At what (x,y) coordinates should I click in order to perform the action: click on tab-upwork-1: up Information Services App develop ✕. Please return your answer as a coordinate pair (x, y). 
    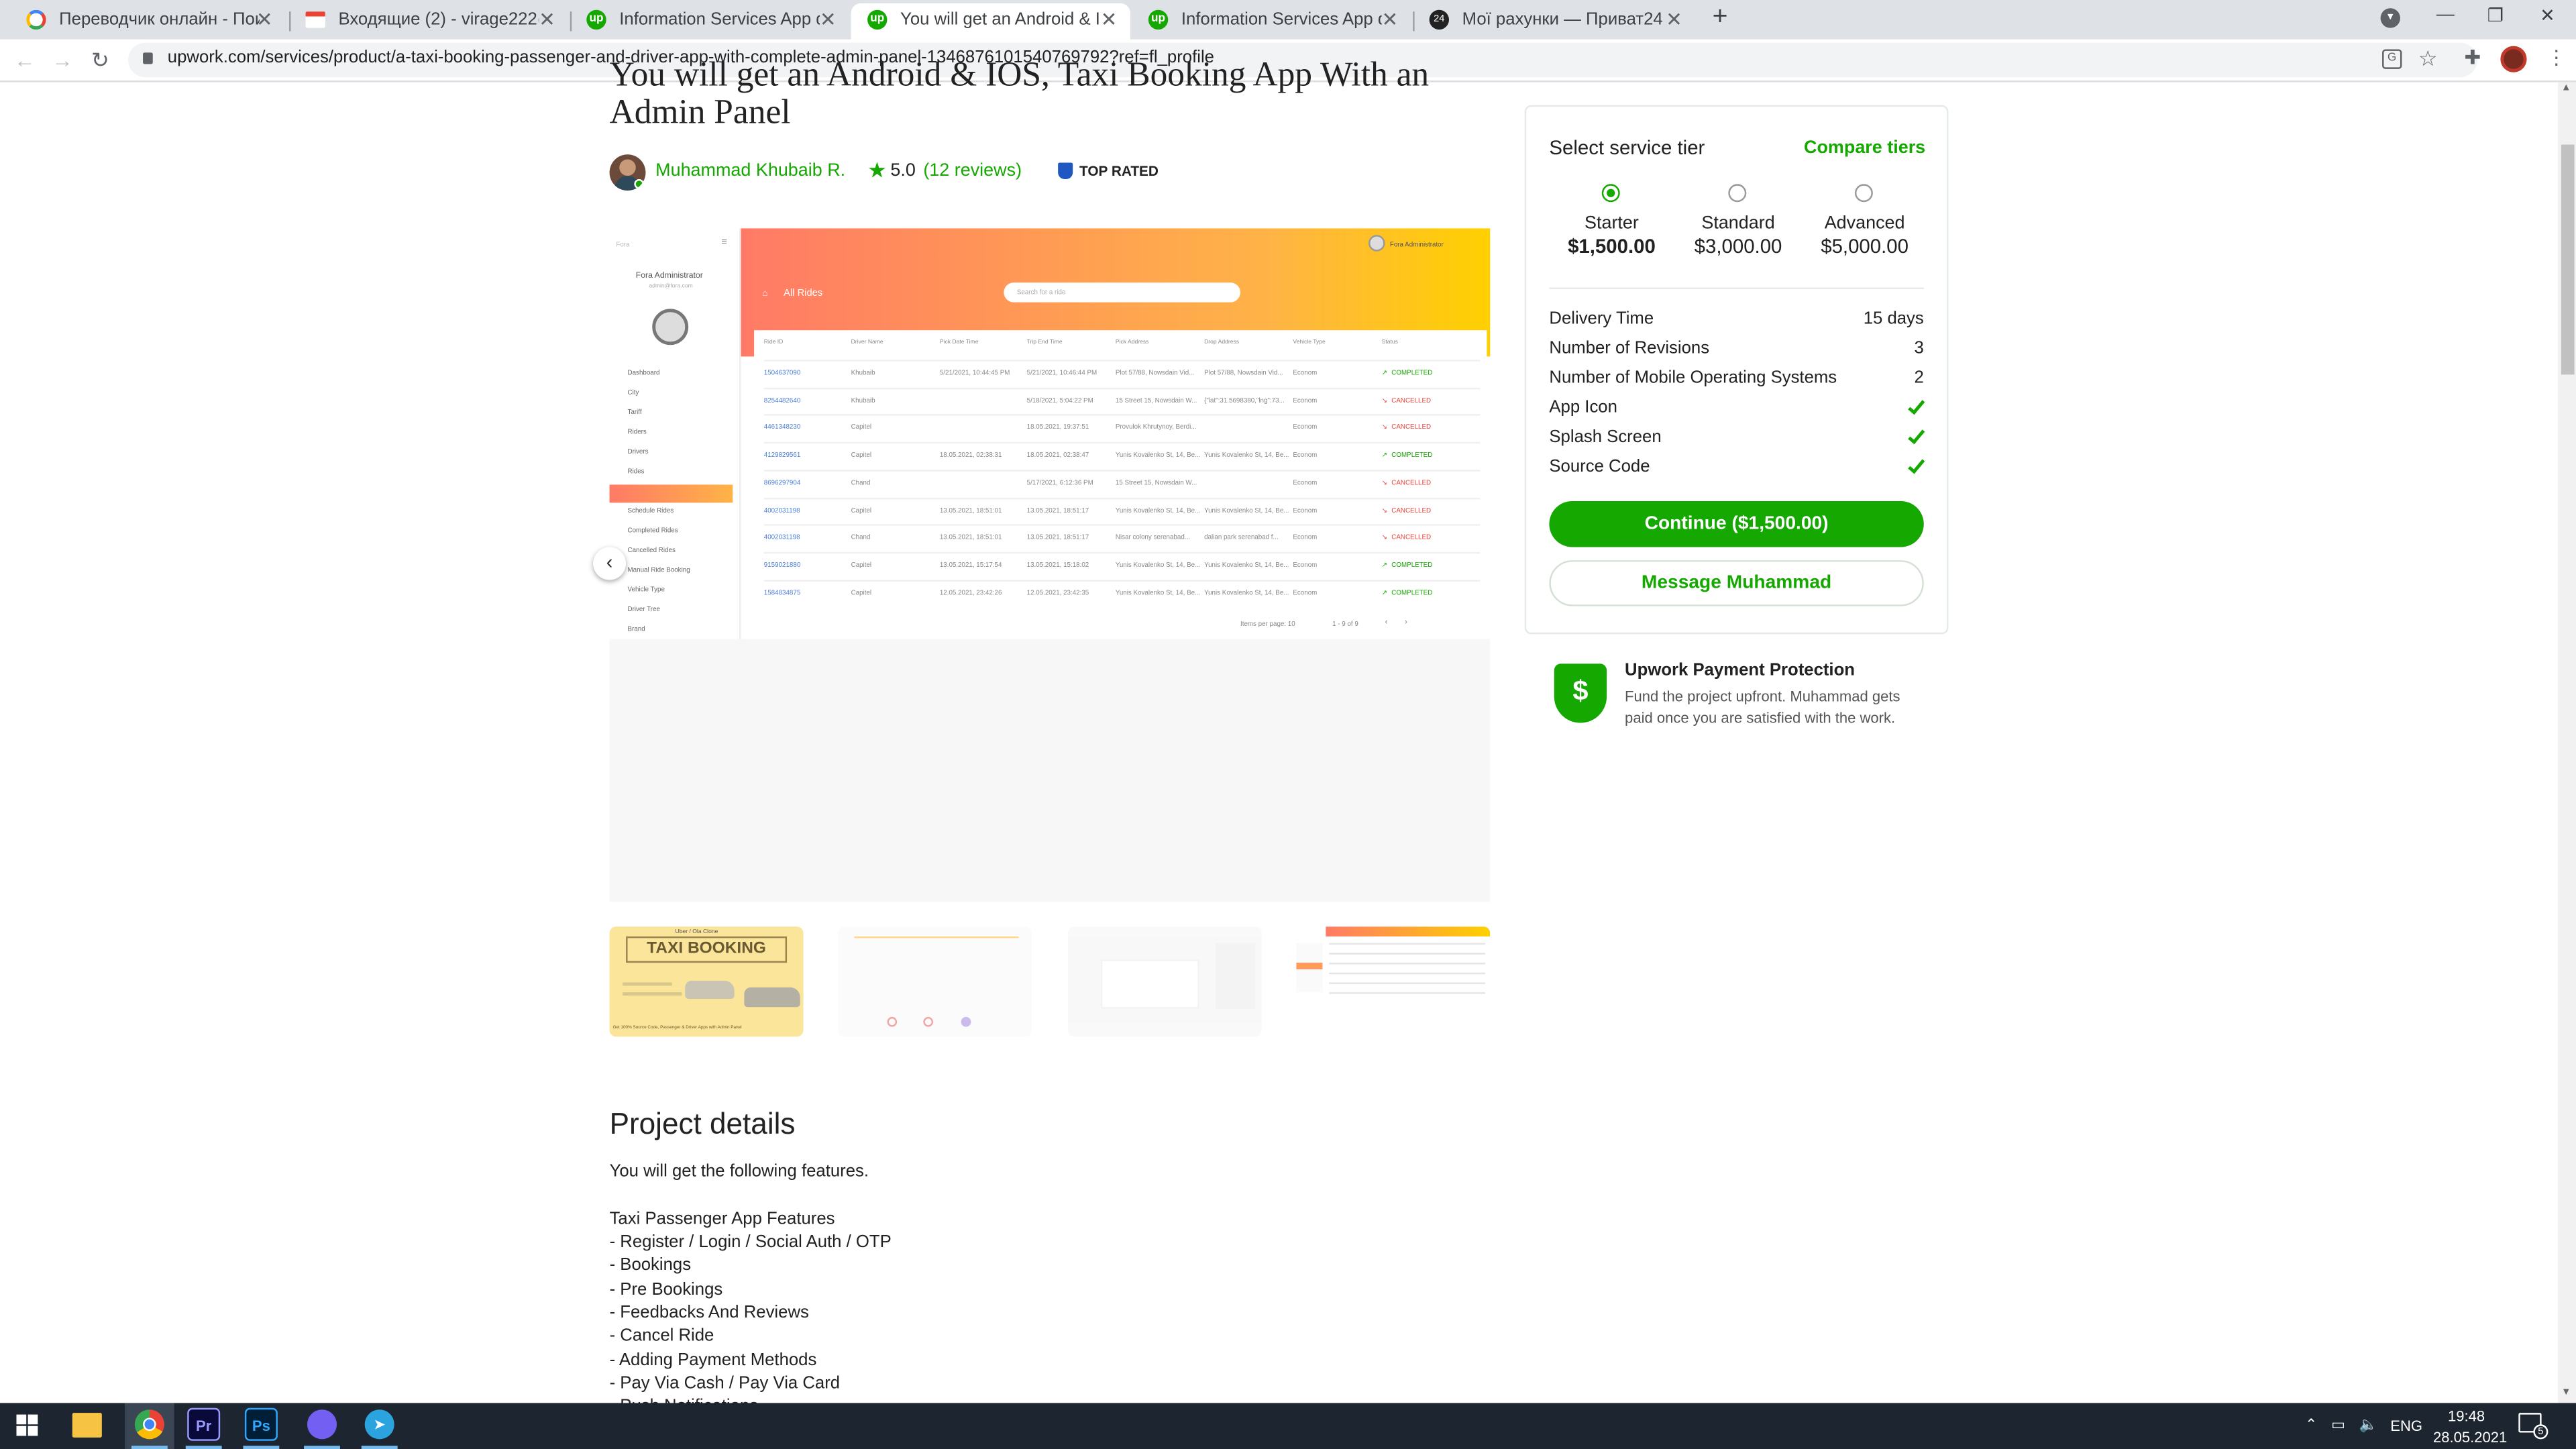
    Looking at the image, I should click on (709, 21).